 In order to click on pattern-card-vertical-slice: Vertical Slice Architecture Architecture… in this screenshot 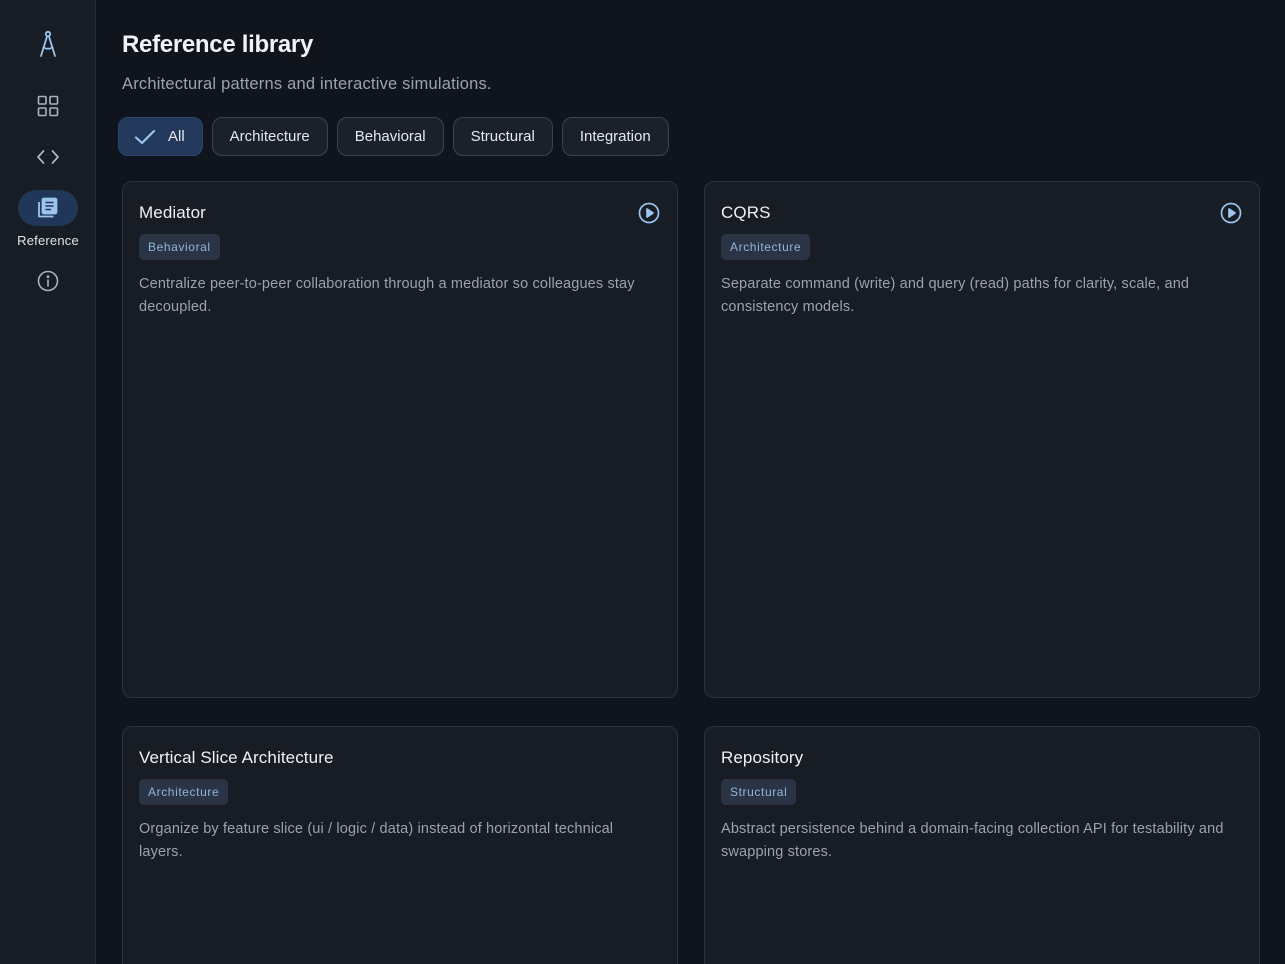, I will do `click(400, 845)`.